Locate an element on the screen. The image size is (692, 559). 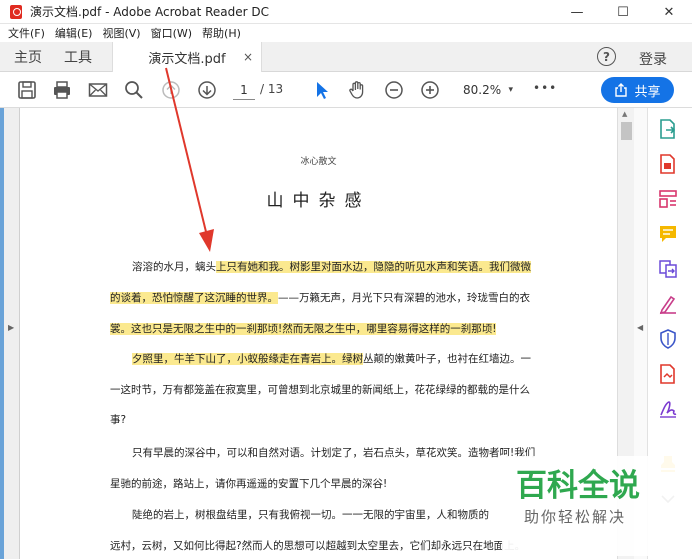
text-line: 一这时节，万有都笼盖在寂寞里，可曾想到北京城里的新闻纸上，花花绿绿的都载的是什么 is located at coordinates (320, 390).